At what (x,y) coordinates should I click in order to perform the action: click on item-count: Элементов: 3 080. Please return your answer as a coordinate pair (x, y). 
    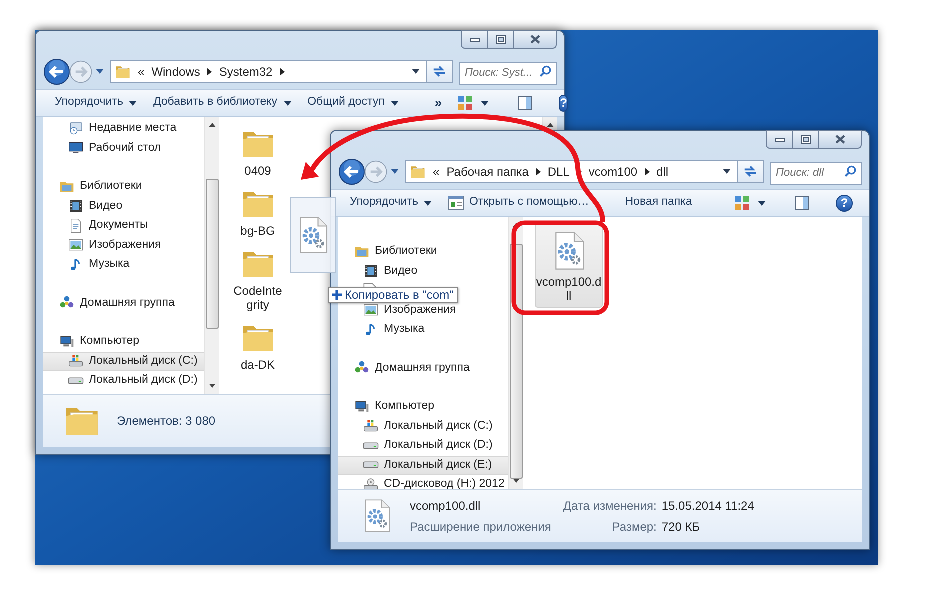
    Looking at the image, I should click on (166, 421).